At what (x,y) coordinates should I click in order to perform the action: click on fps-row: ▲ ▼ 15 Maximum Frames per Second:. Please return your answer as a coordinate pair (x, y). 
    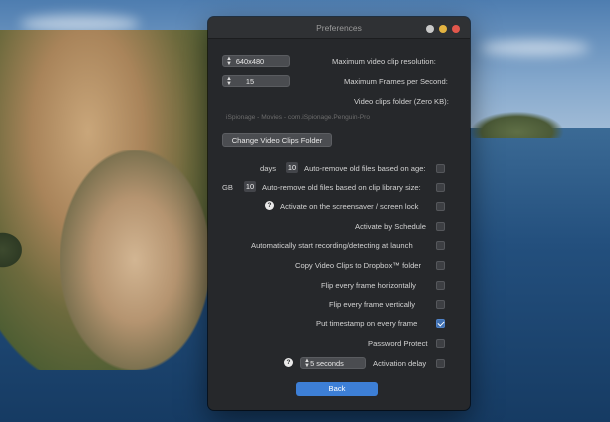
    Looking at the image, I should click on (339, 82).